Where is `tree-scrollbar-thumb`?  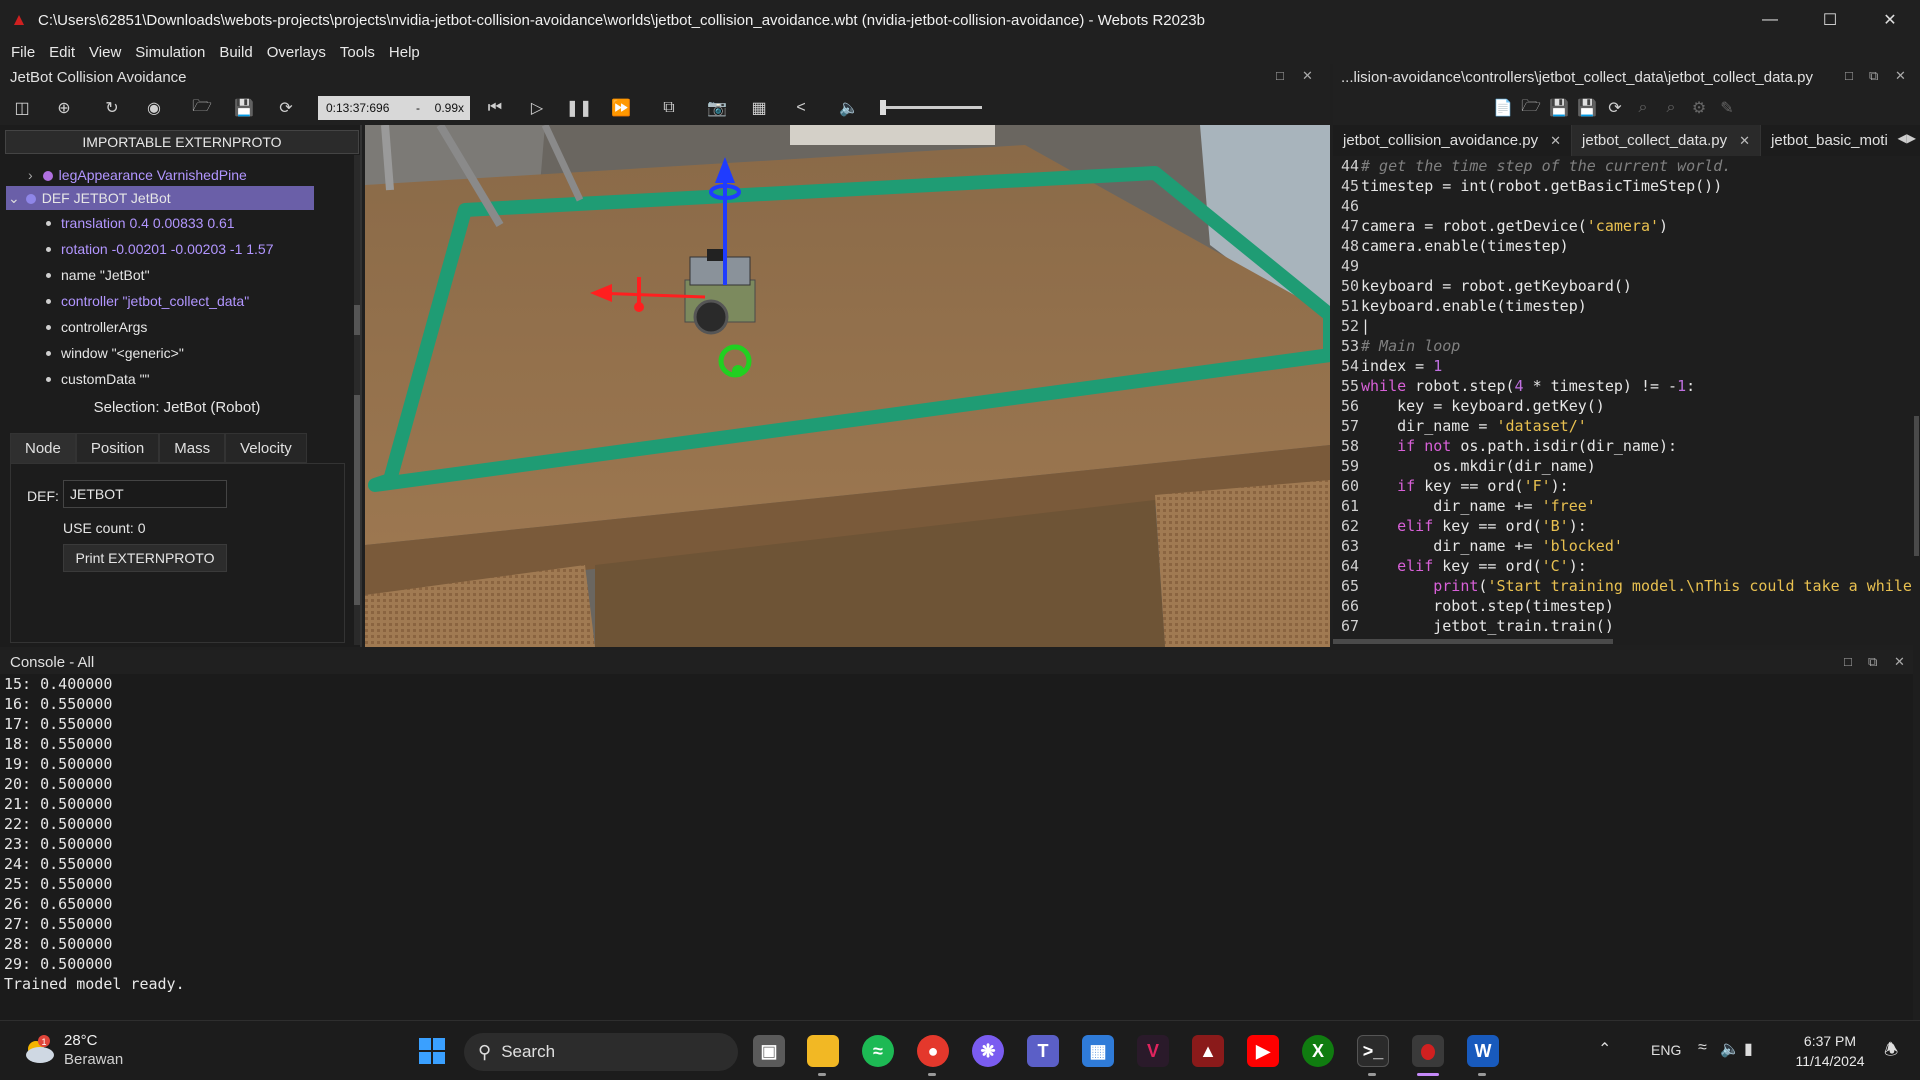
tree-scrollbar-thumb is located at coordinates (357, 320).